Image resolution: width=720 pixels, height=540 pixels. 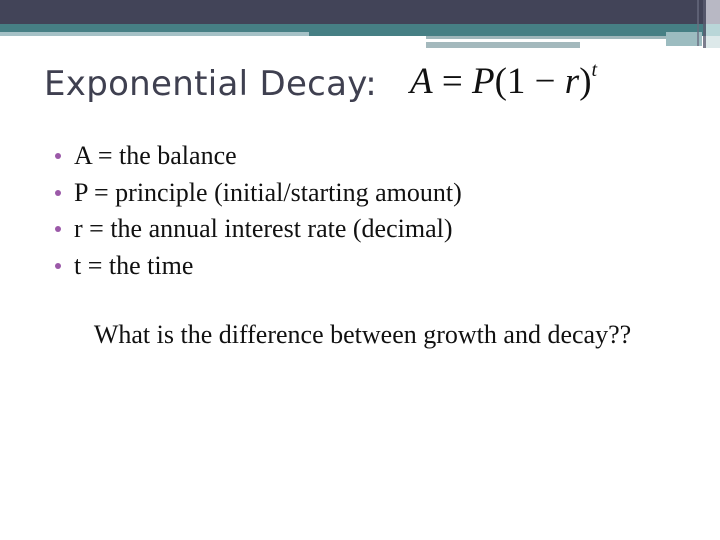 I want to click on list-item-text: P = principle (initial/starting amount), so click(x=268, y=192).